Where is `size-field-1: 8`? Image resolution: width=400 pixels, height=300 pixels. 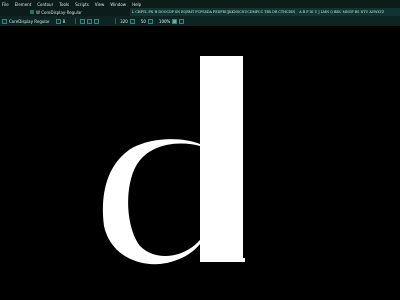
size-field-1: 8 is located at coordinates (60, 21).